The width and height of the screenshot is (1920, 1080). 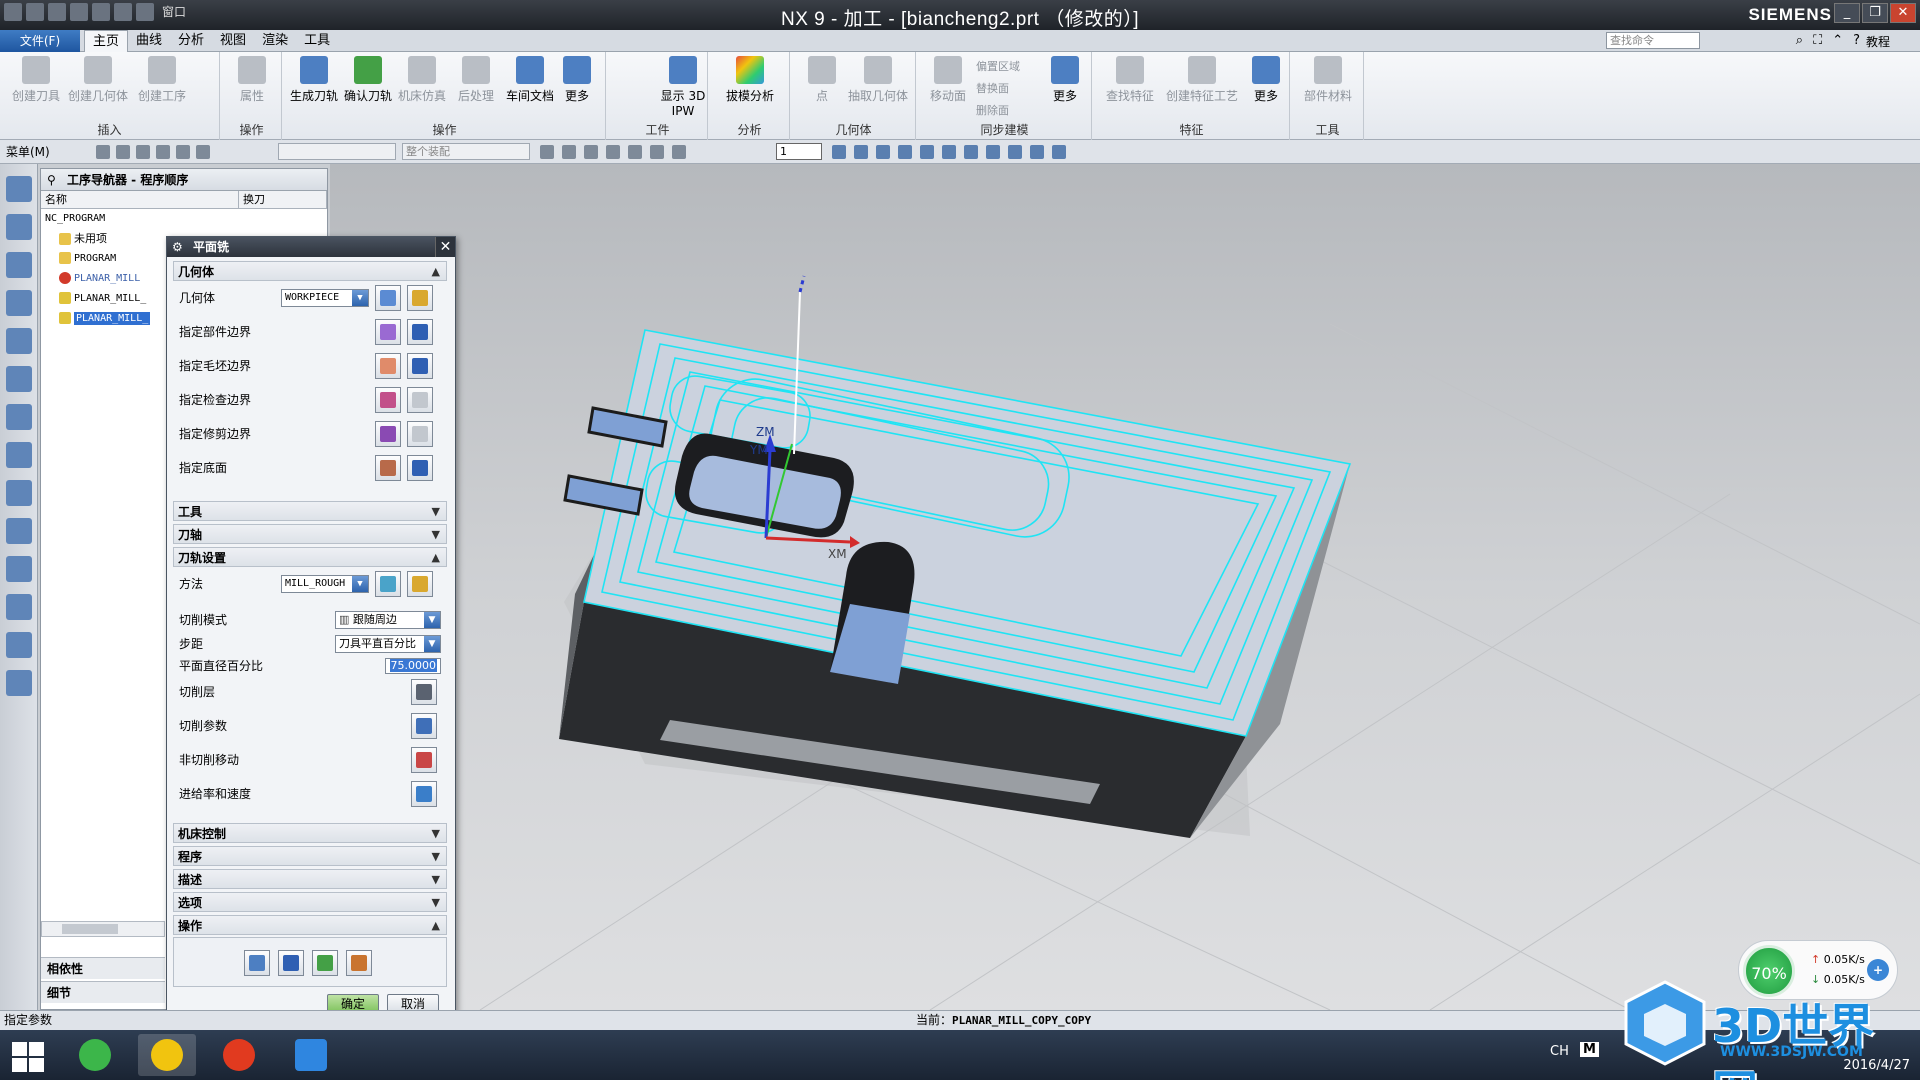 What do you see at coordinates (19, 303) in the screenshot?
I see `part-navigator-icon` at bounding box center [19, 303].